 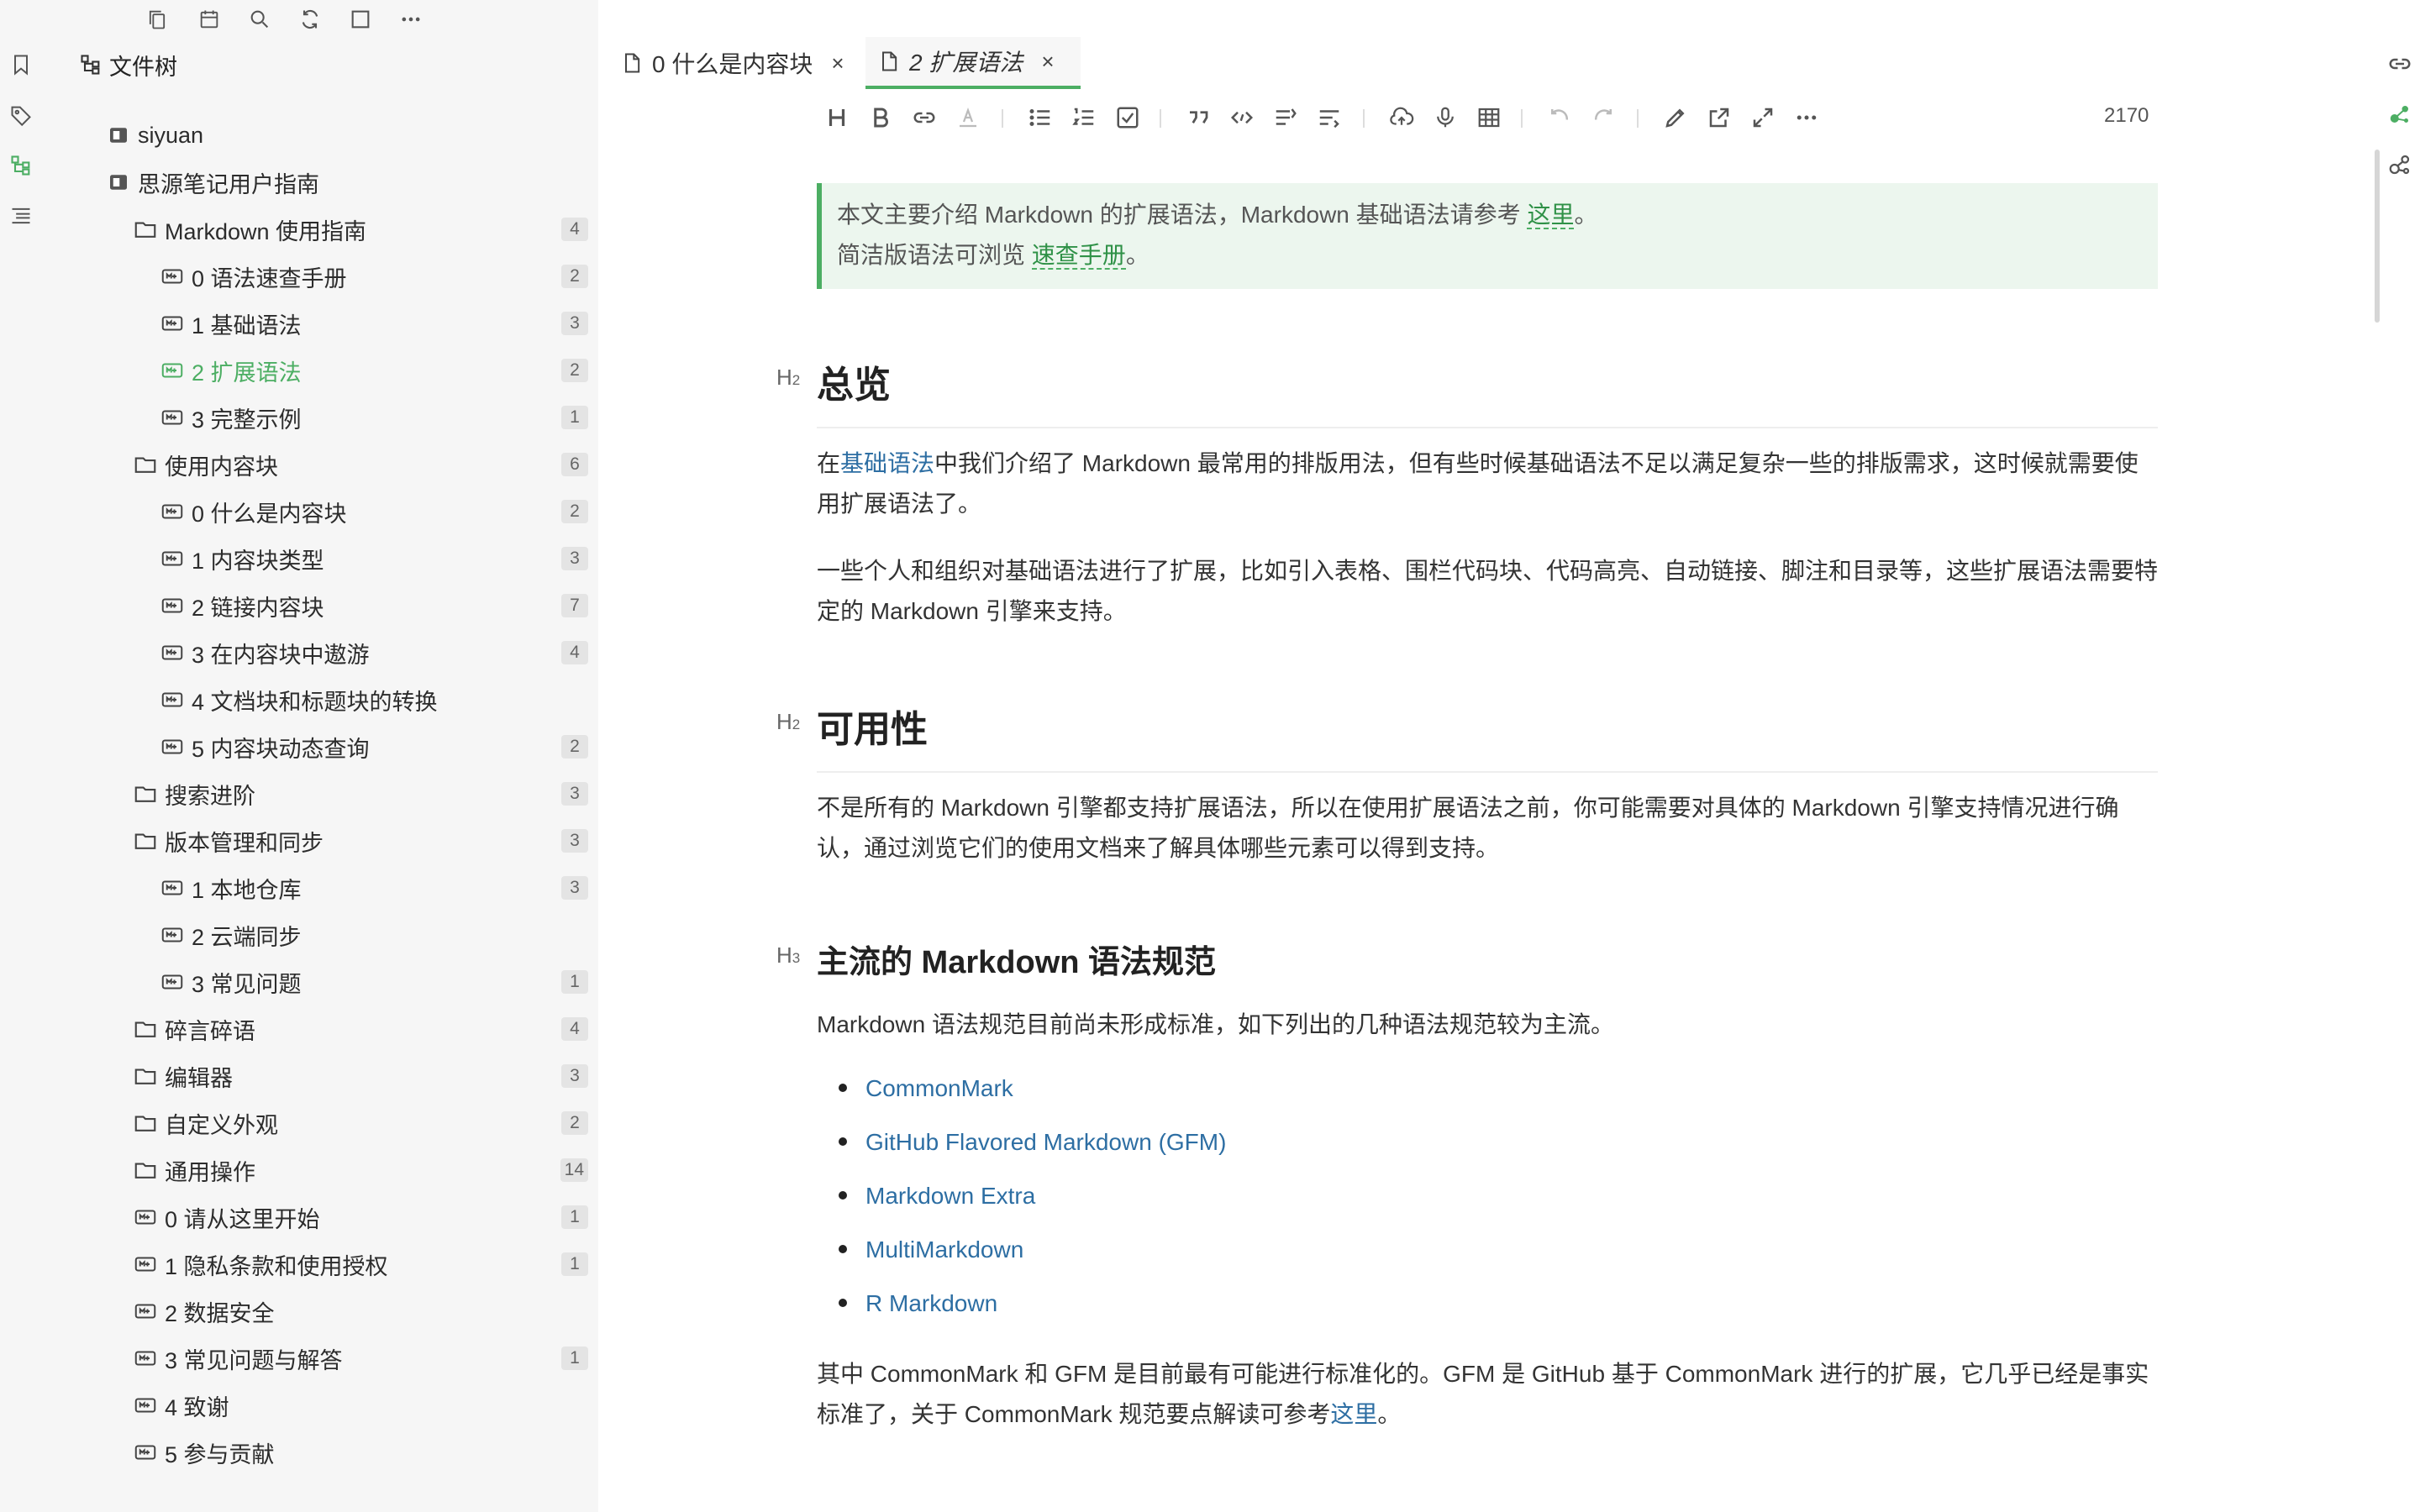 I want to click on tree-item: 思源笔记用户指南, so click(x=315, y=182).